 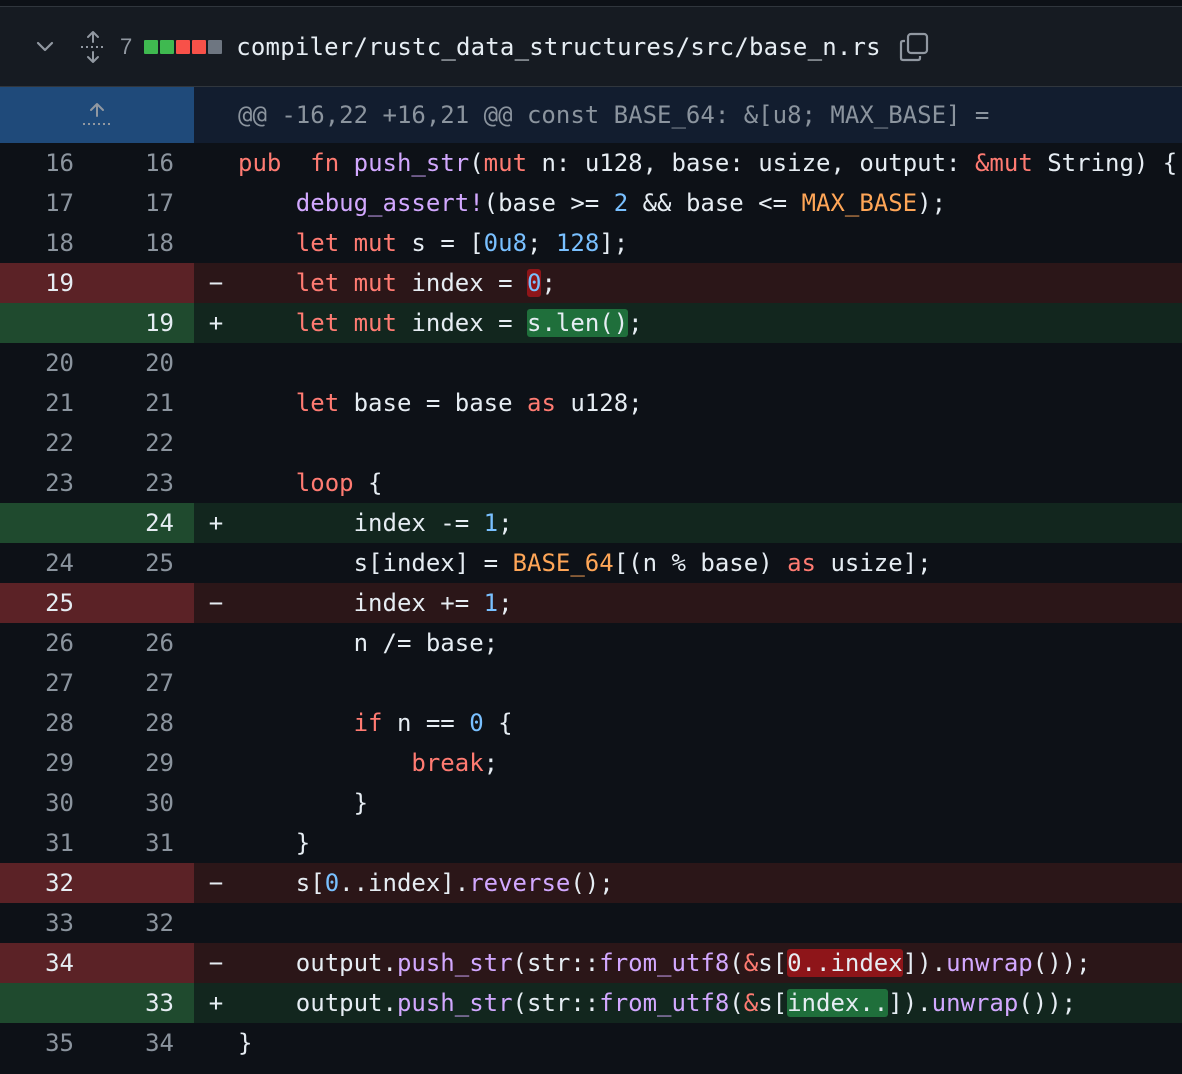 I want to click on new-line-number: 22, so click(x=144, y=443).